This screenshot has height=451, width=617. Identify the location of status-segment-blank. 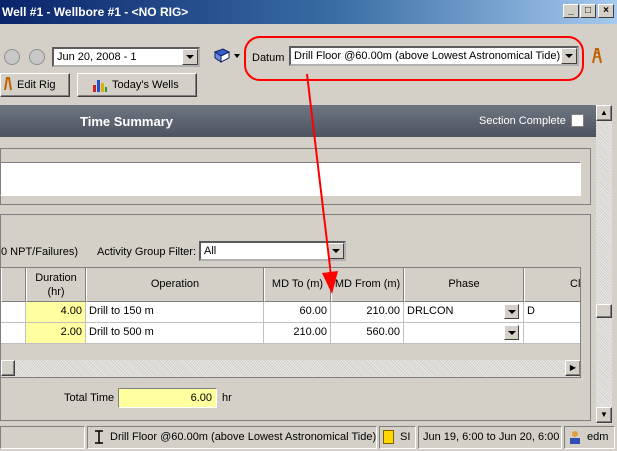
(42, 437).